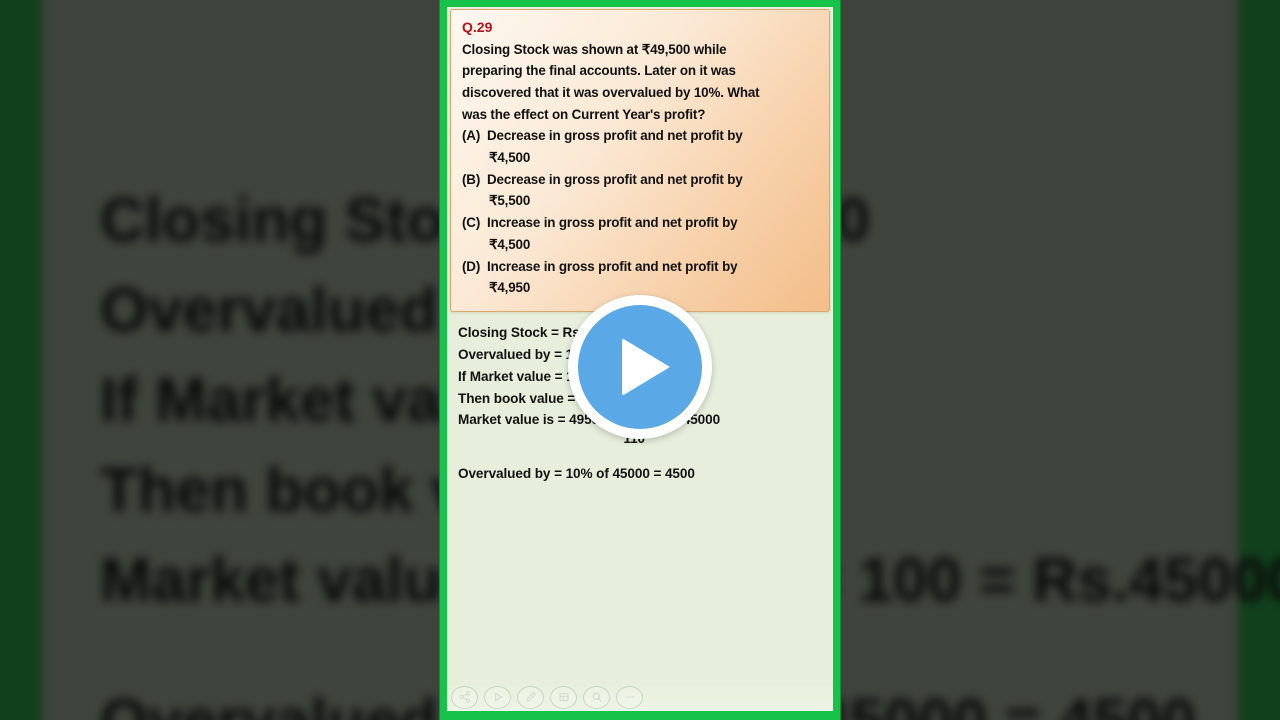 This screenshot has height=720, width=1280. What do you see at coordinates (596, 697) in the screenshot?
I see `zoom-icon` at bounding box center [596, 697].